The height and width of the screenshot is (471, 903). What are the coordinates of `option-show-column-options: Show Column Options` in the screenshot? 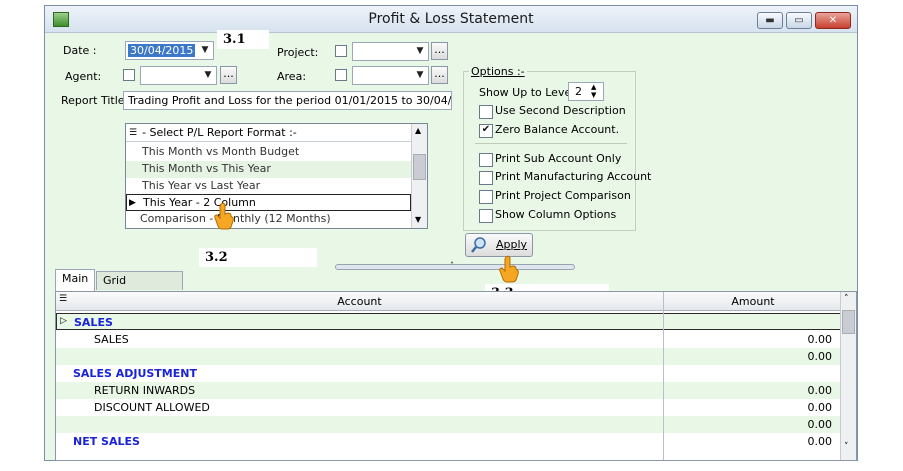 It's located at (554, 215).